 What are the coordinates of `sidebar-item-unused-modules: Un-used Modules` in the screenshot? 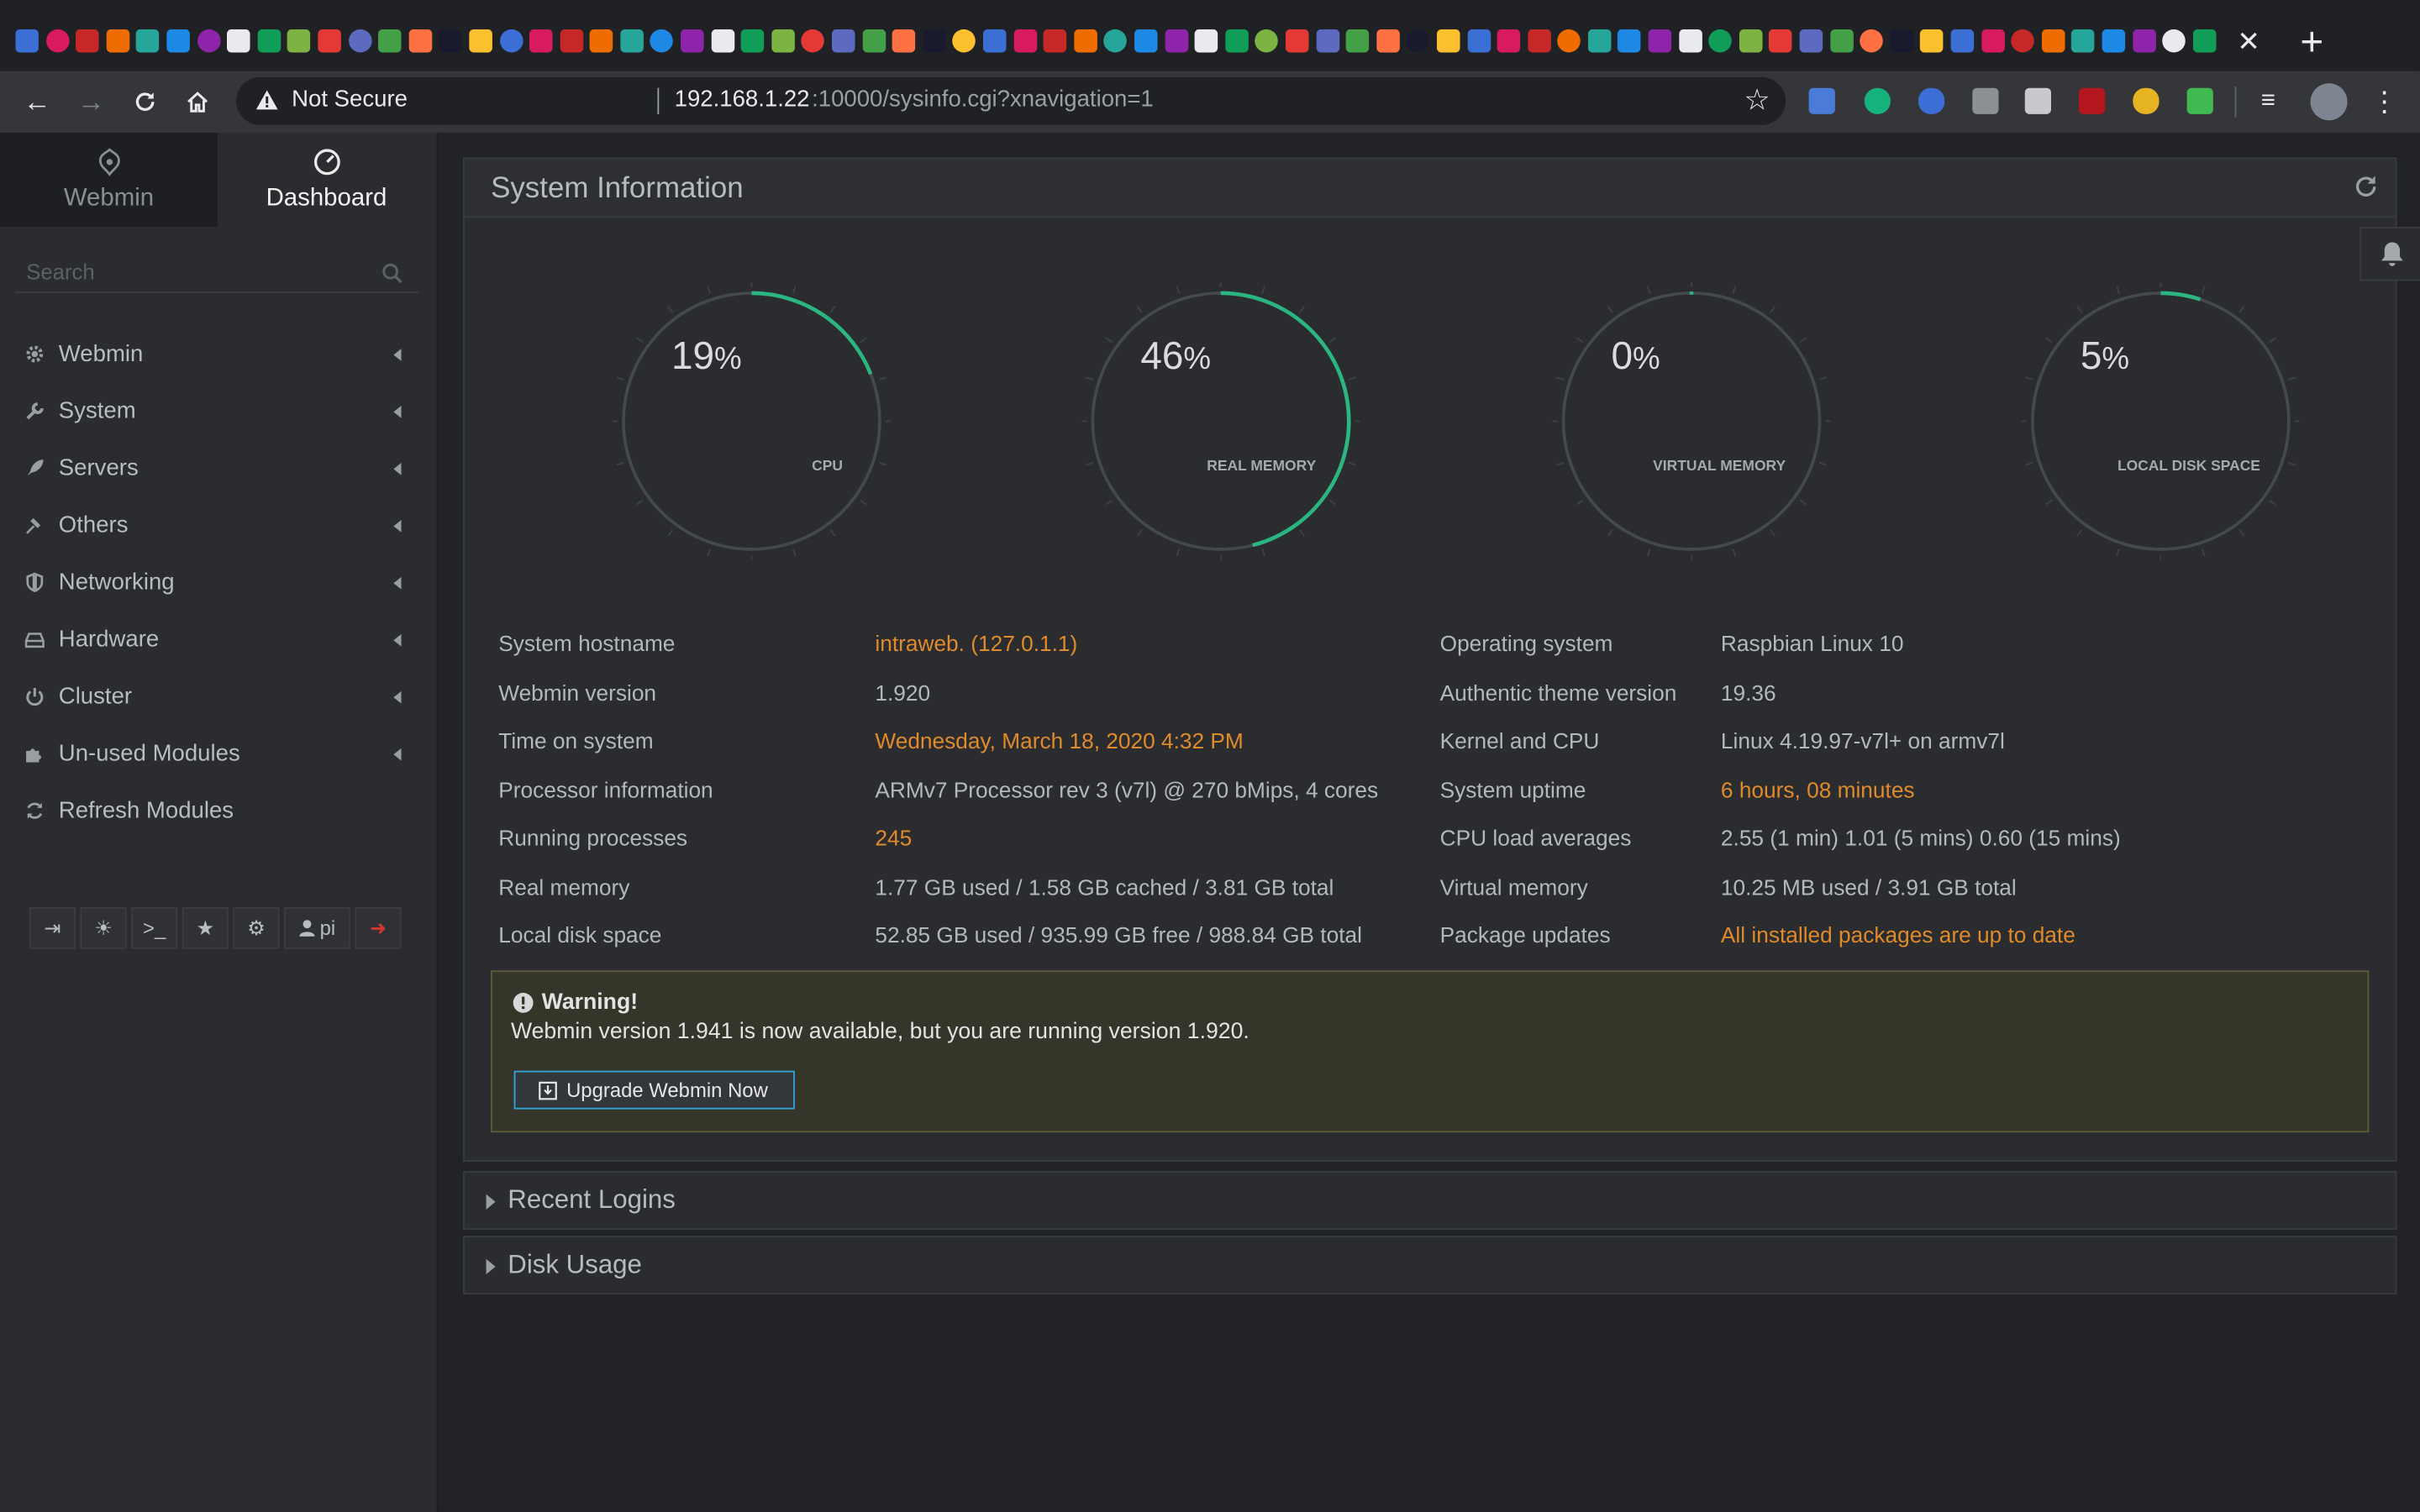 It's located at (218, 756).